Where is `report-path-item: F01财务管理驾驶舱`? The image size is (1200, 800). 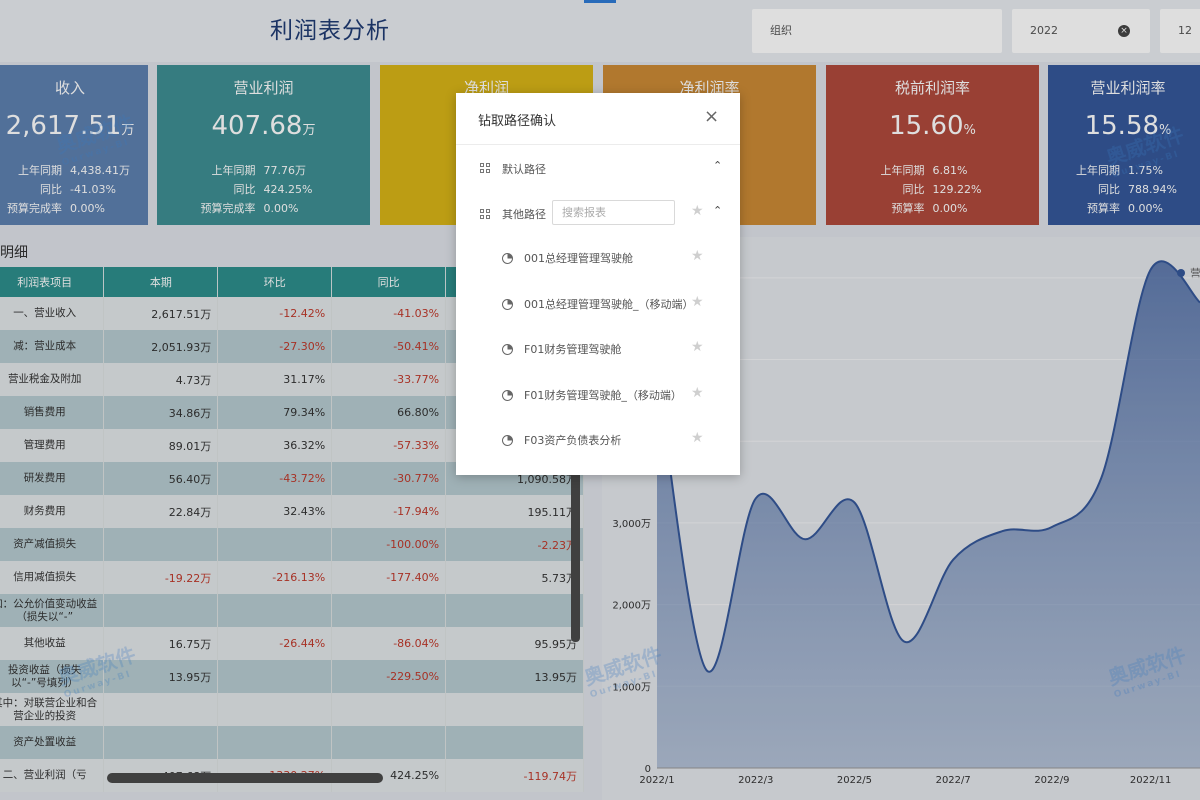 report-path-item: F01财务管理驾驶舱 is located at coordinates (572, 349).